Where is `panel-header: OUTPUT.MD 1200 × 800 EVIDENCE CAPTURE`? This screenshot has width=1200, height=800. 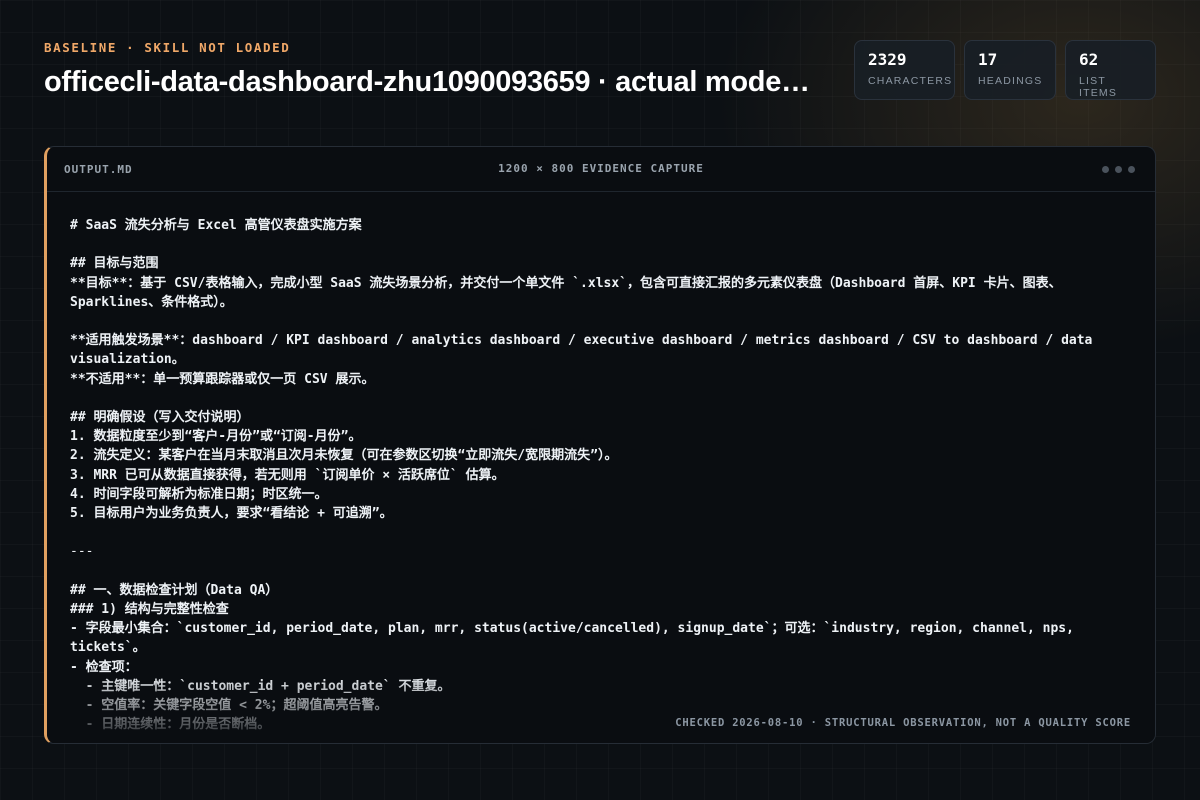 panel-header: OUTPUT.MD 1200 × 800 EVIDENCE CAPTURE is located at coordinates (601, 169).